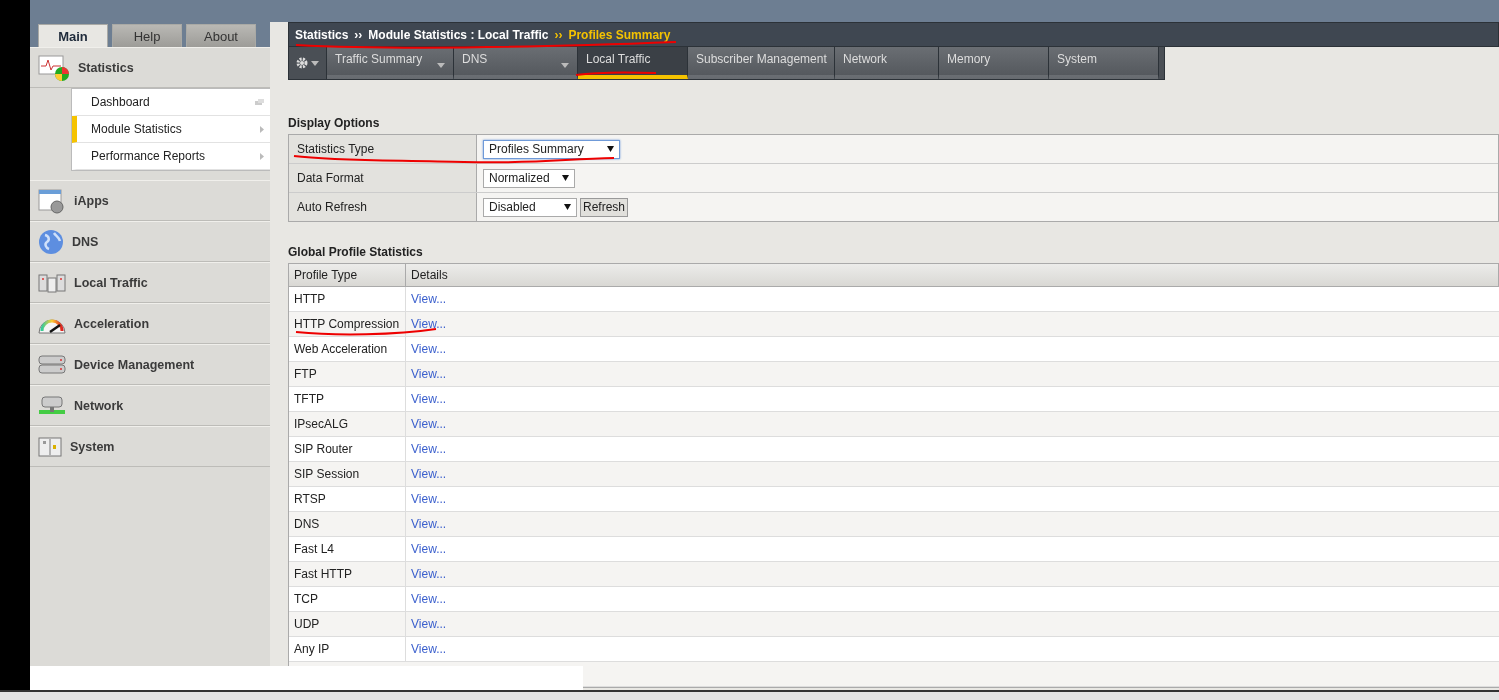  Describe the element at coordinates (50, 446) in the screenshot. I see `sliders-icon` at that location.